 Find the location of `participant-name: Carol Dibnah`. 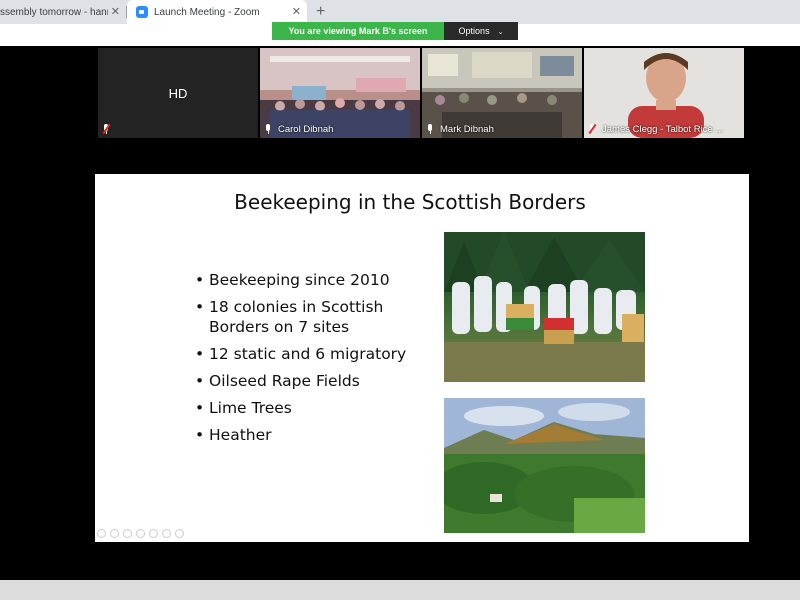

participant-name: Carol Dibnah is located at coordinates (306, 129).